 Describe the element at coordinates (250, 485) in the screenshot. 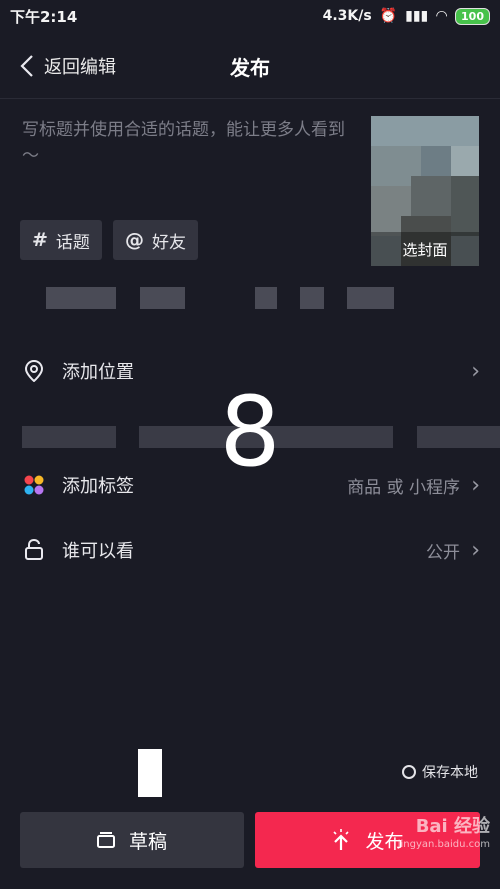

I see `add-tag-row: 添加标签 商品 或 小程序 ›` at that location.